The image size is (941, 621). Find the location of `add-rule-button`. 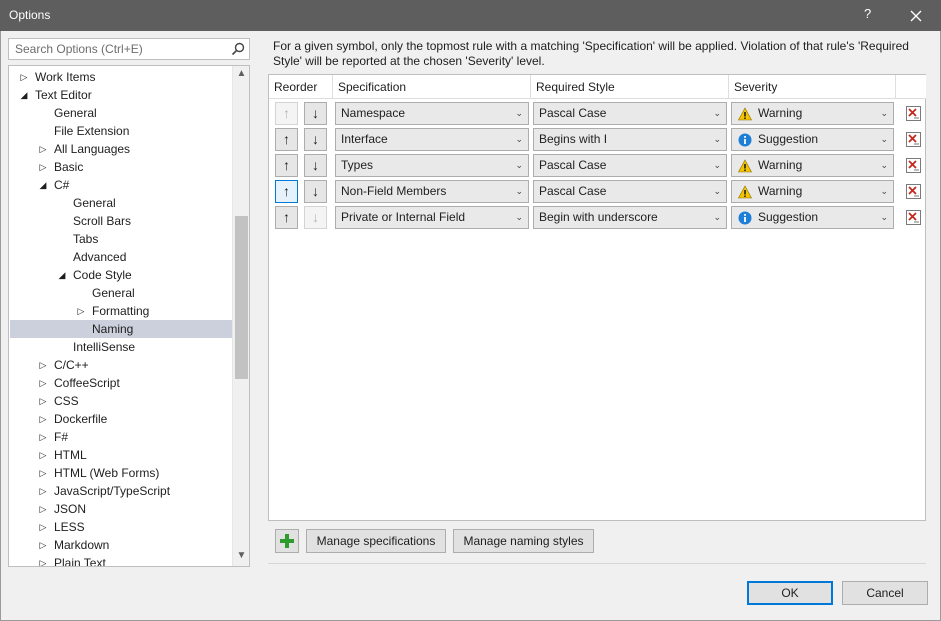

add-rule-button is located at coordinates (287, 541).